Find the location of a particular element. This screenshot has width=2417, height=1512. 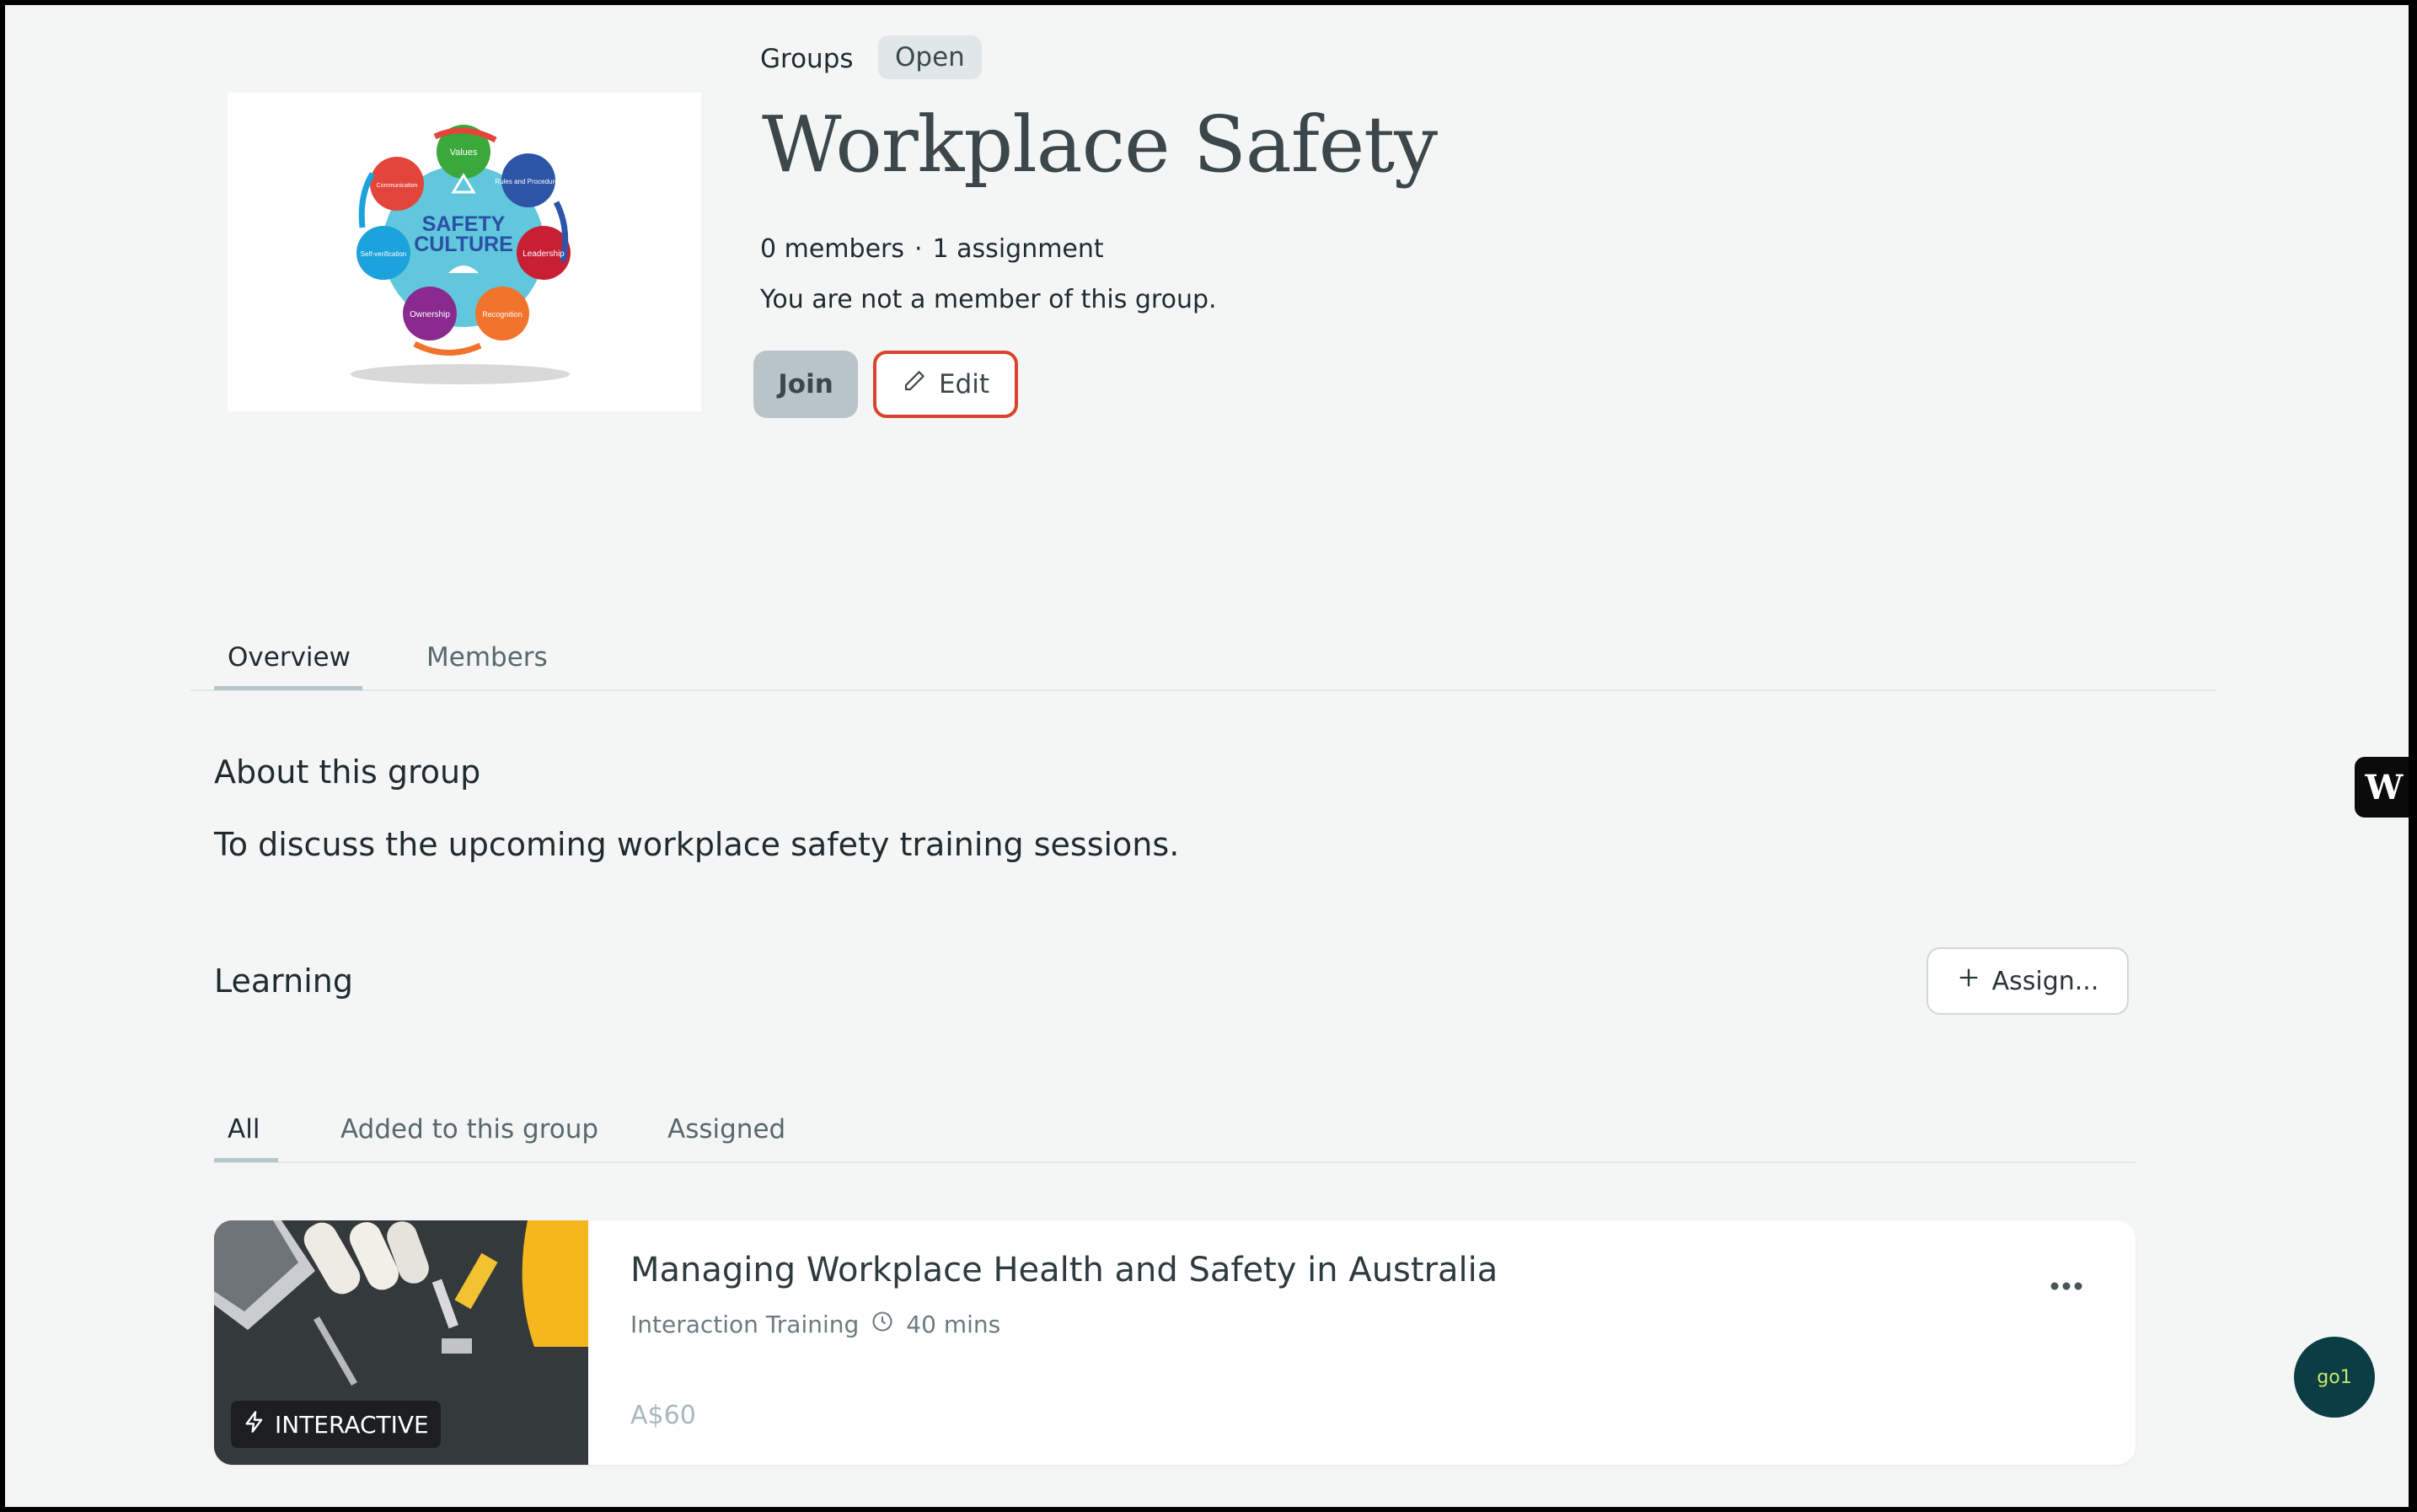

filter-added-to-group: Added to this group is located at coordinates (469, 1129).